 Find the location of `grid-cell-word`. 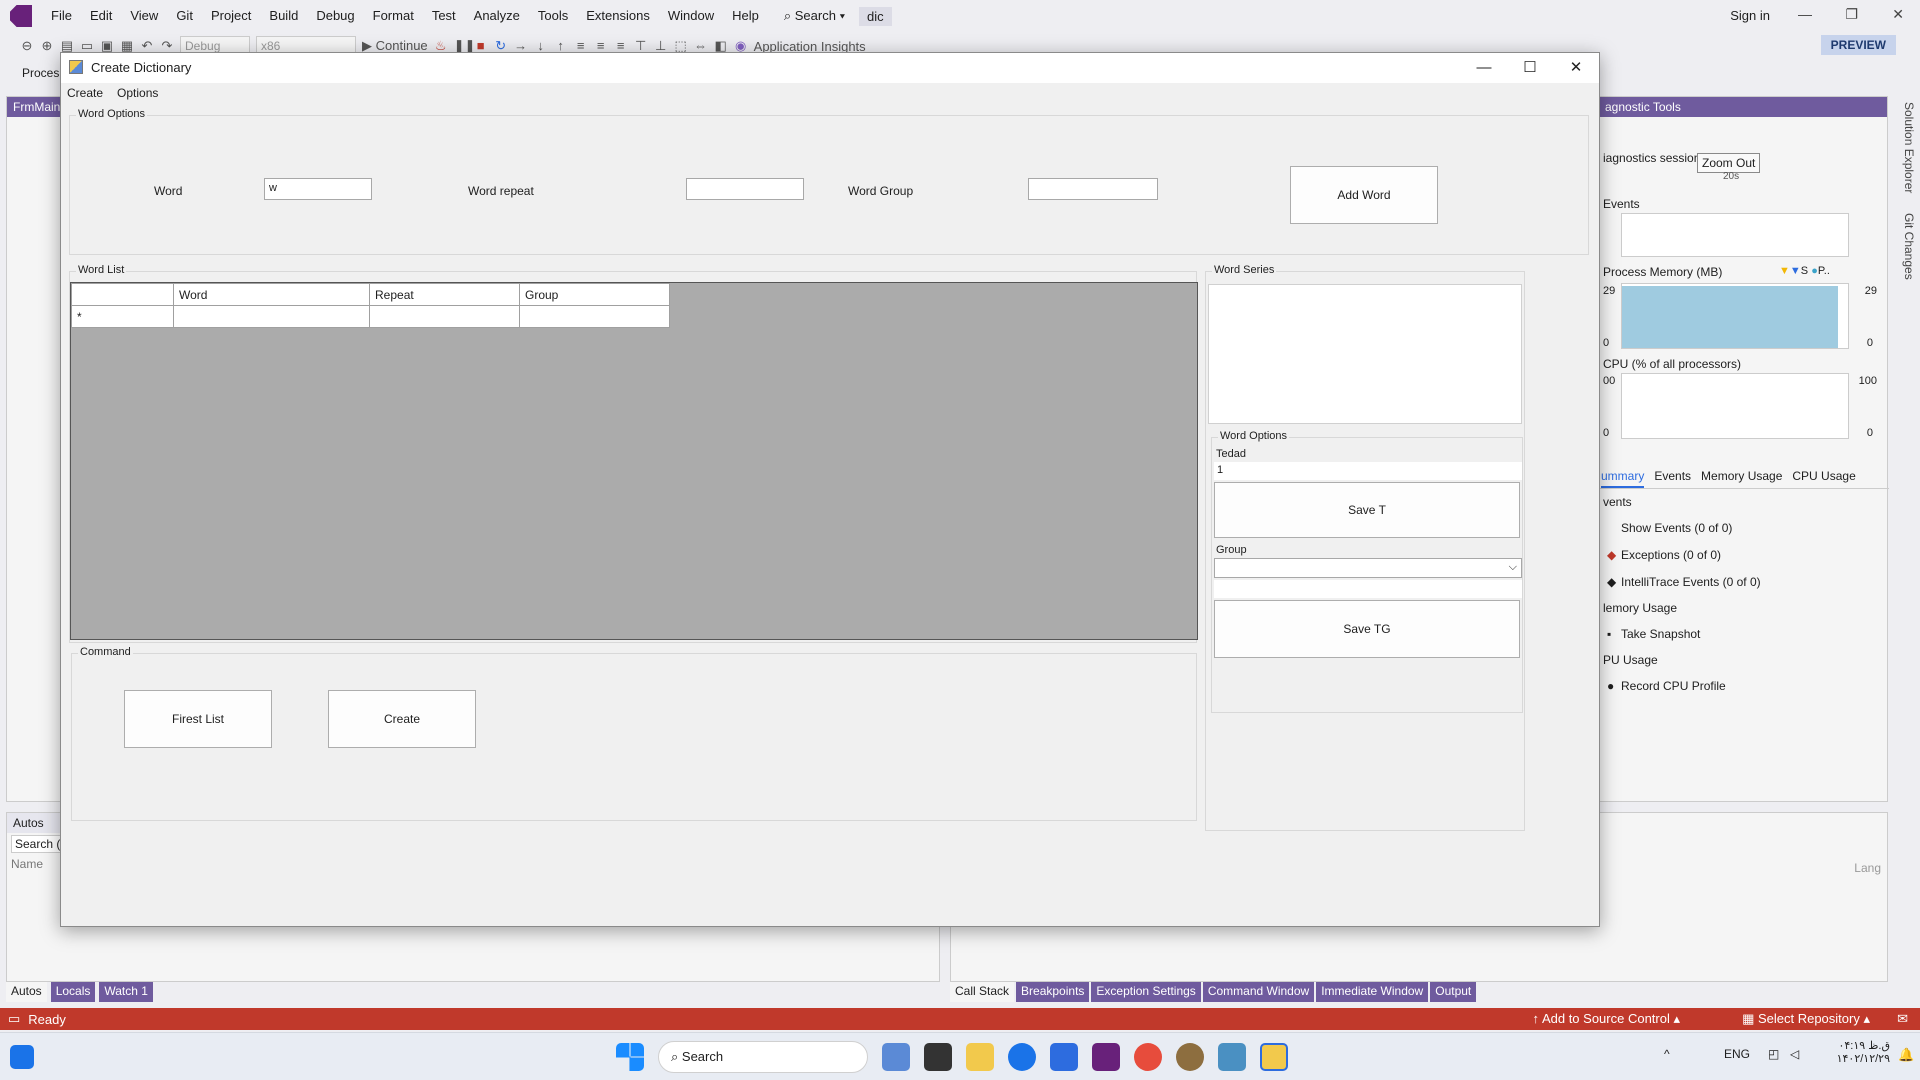

grid-cell-word is located at coordinates (271, 316).